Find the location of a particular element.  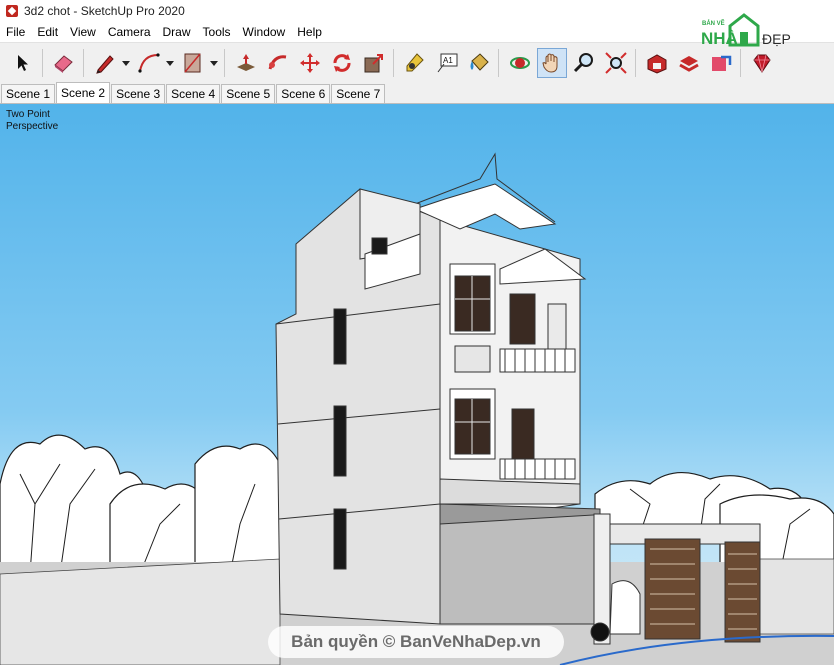

send-to-layout-icon is located at coordinates (722, 63).